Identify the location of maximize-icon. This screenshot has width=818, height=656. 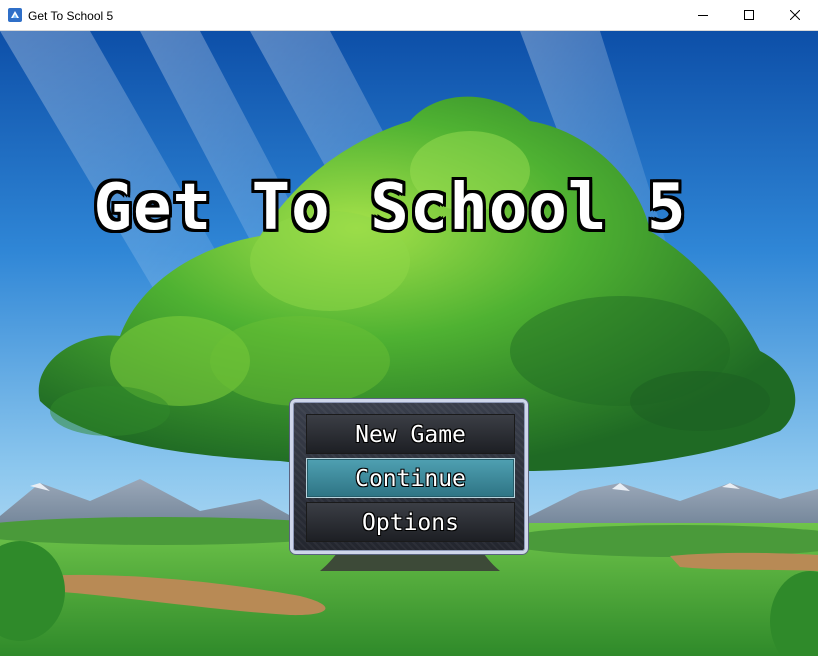
(749, 15).